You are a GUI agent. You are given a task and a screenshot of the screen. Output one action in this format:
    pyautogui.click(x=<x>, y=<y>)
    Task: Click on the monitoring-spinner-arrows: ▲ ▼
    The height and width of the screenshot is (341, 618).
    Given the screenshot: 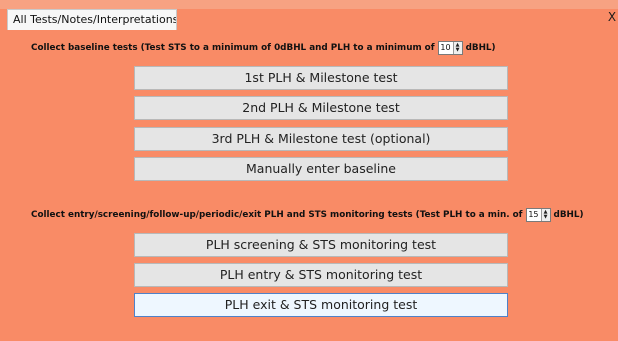 What is the action you would take?
    pyautogui.click(x=545, y=215)
    